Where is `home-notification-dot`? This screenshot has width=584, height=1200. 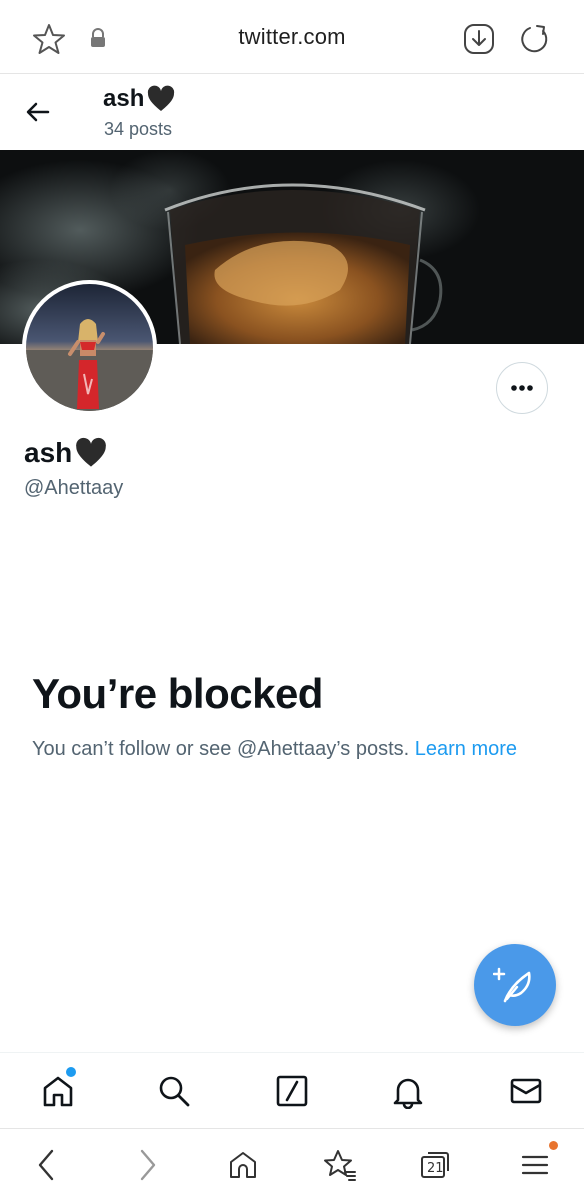
home-notification-dot is located at coordinates (71, 1072).